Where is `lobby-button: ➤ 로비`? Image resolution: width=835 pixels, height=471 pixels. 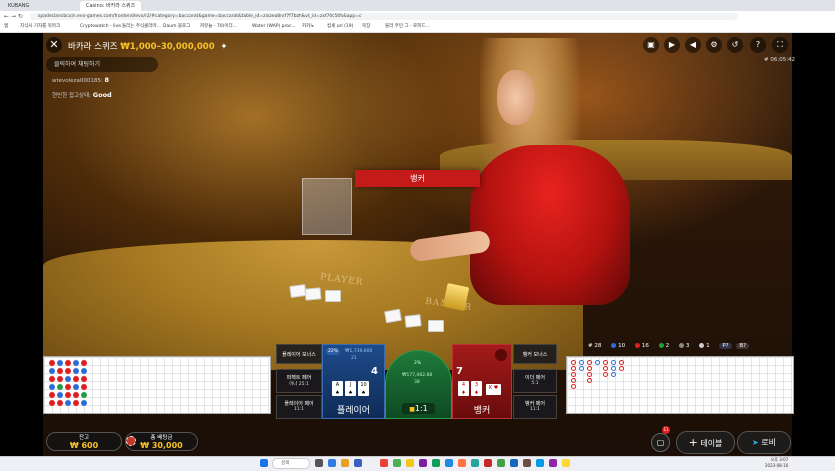
lobby-button: ➤ 로비 is located at coordinates (764, 442).